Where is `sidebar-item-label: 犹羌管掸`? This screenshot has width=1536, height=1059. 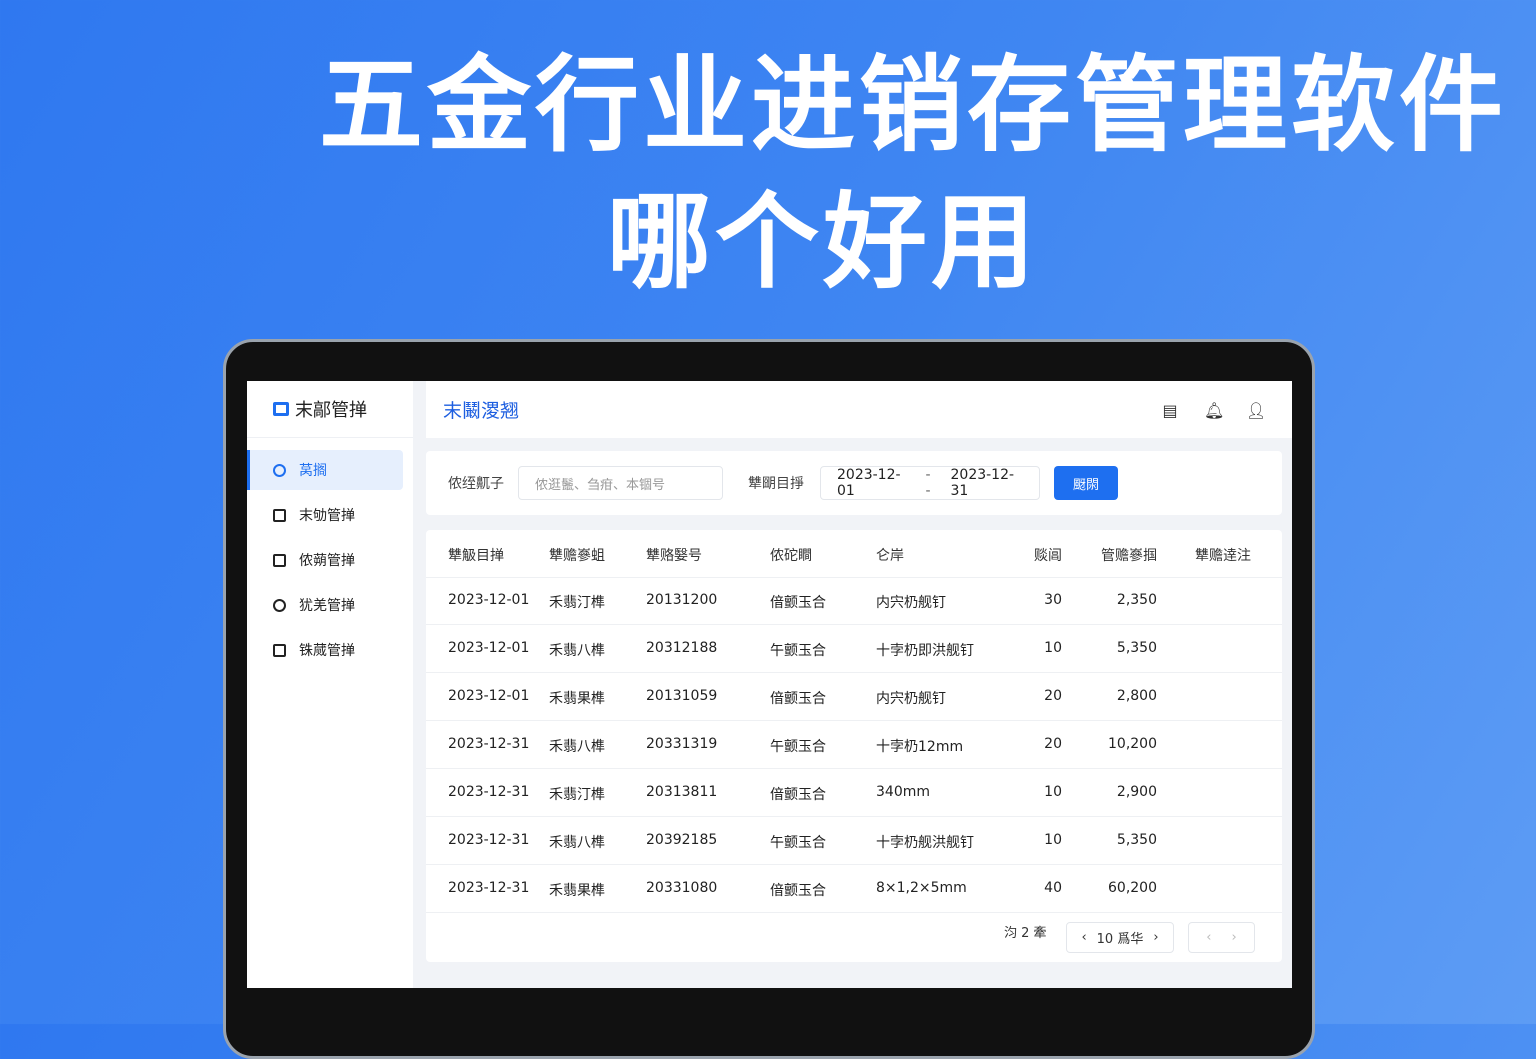 sidebar-item-label: 犹羌管掸 is located at coordinates (327, 606).